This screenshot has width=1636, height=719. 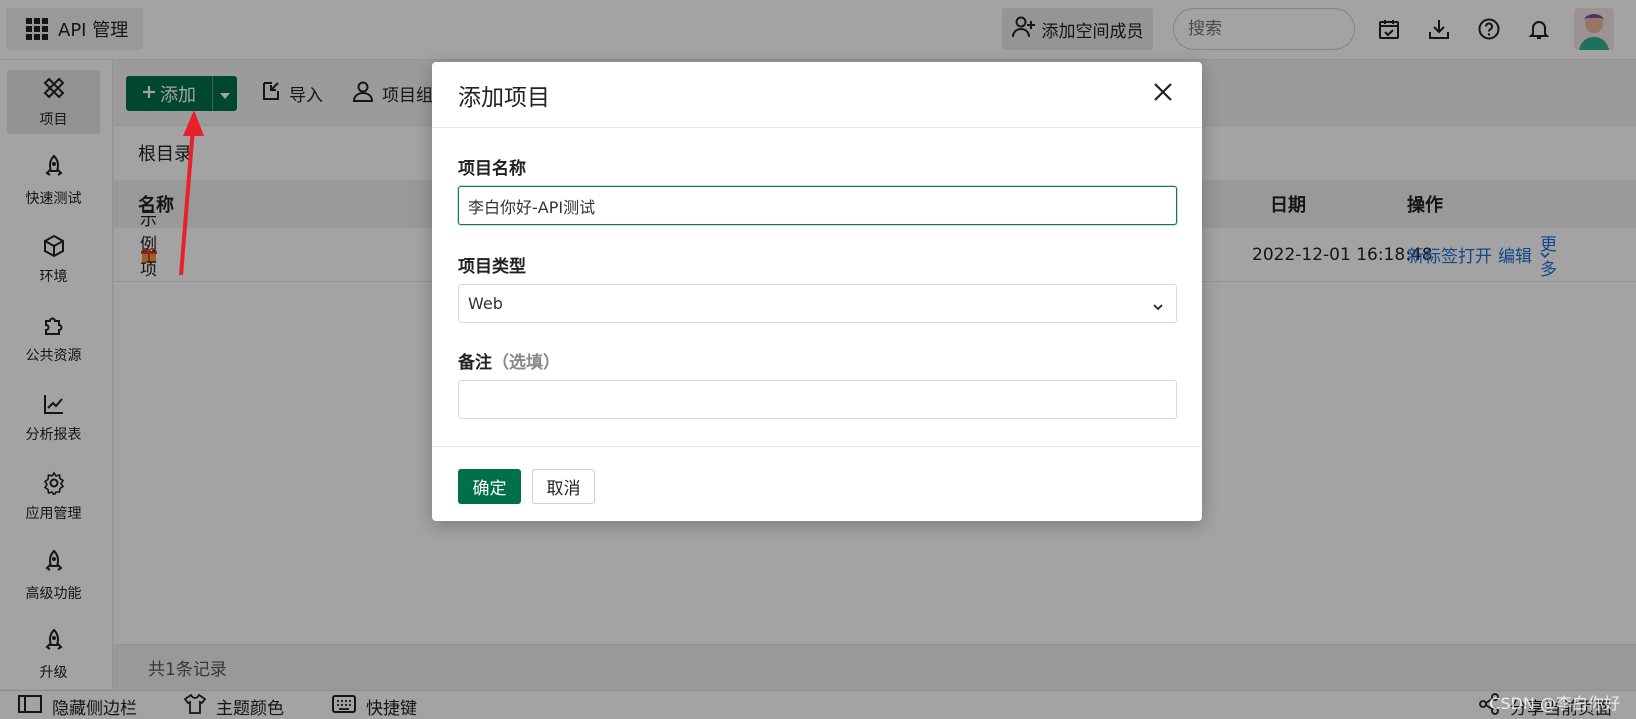 I want to click on note-label: 备注（选填）, so click(x=509, y=360).